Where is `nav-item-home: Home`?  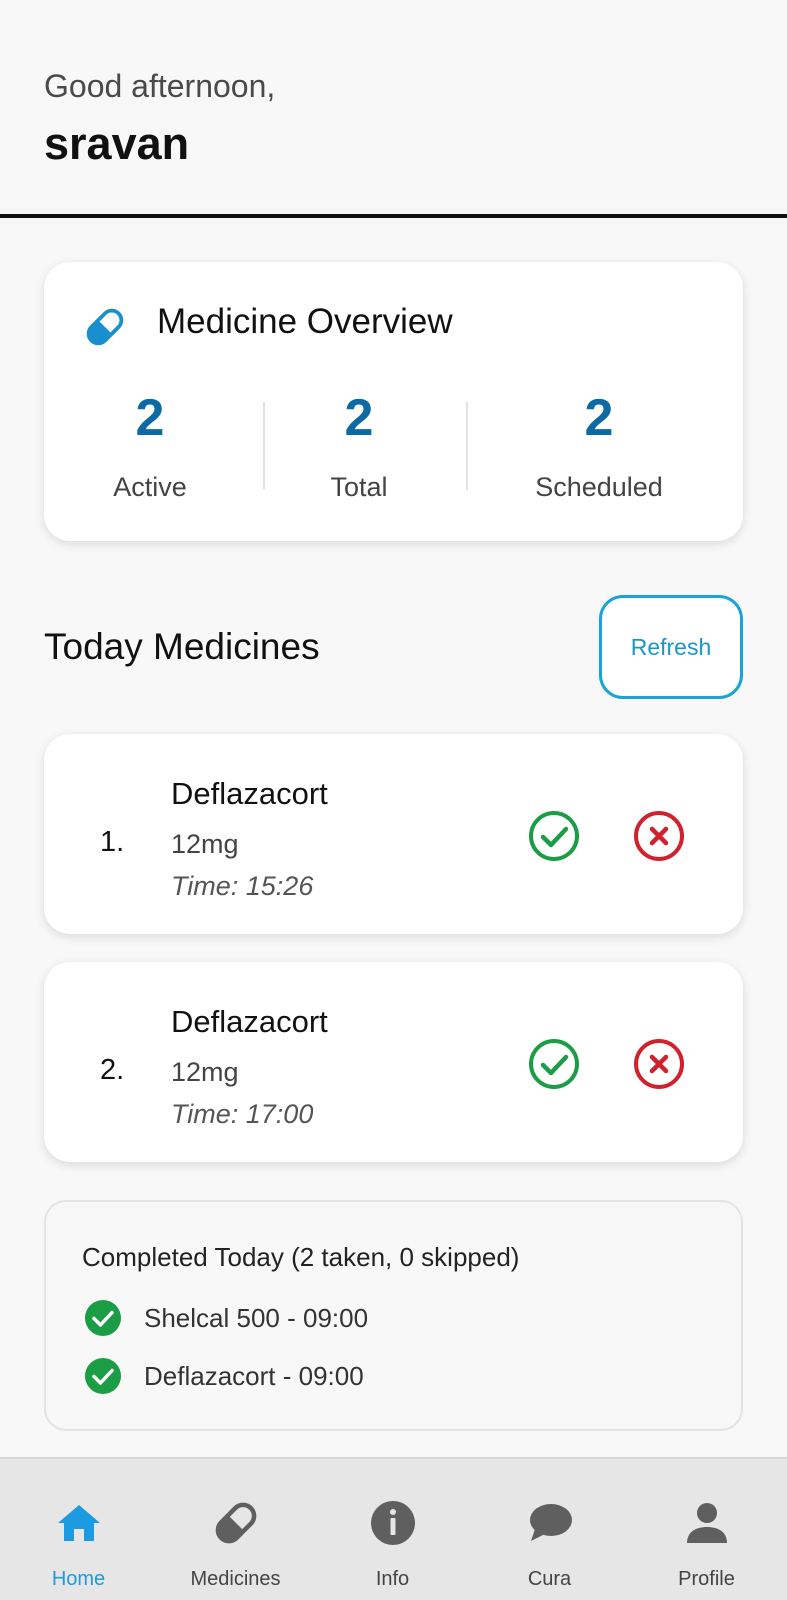
nav-item-home: Home is located at coordinates (78, 1529).